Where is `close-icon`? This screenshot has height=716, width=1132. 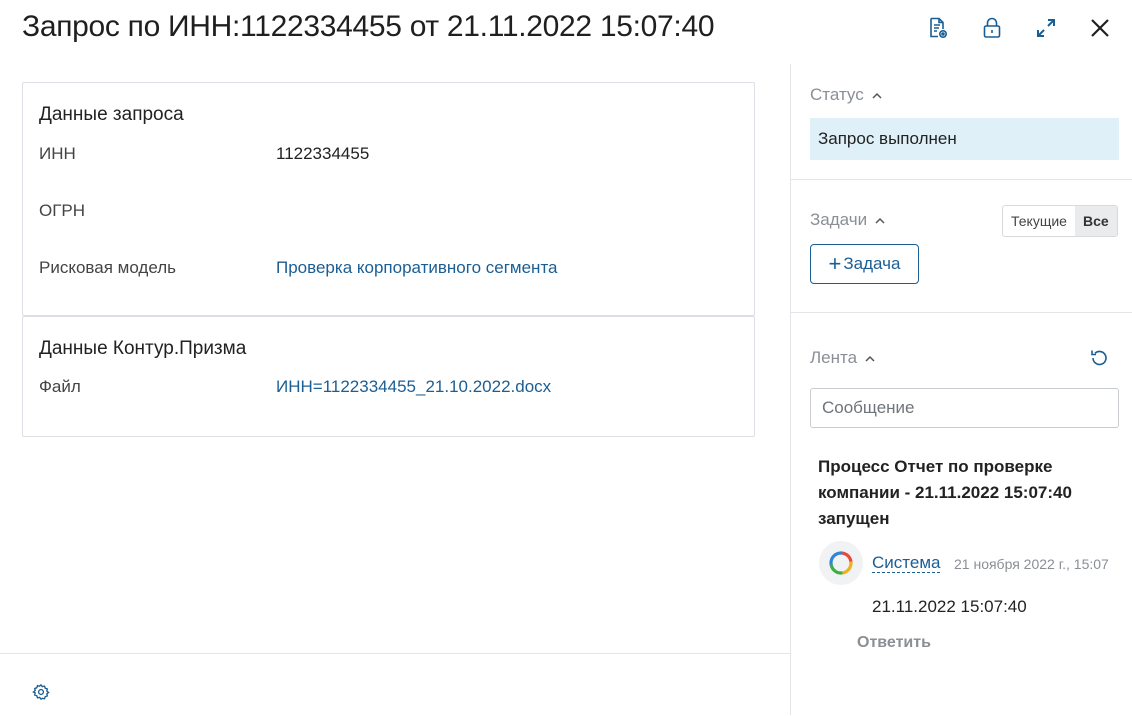 close-icon is located at coordinates (1100, 28).